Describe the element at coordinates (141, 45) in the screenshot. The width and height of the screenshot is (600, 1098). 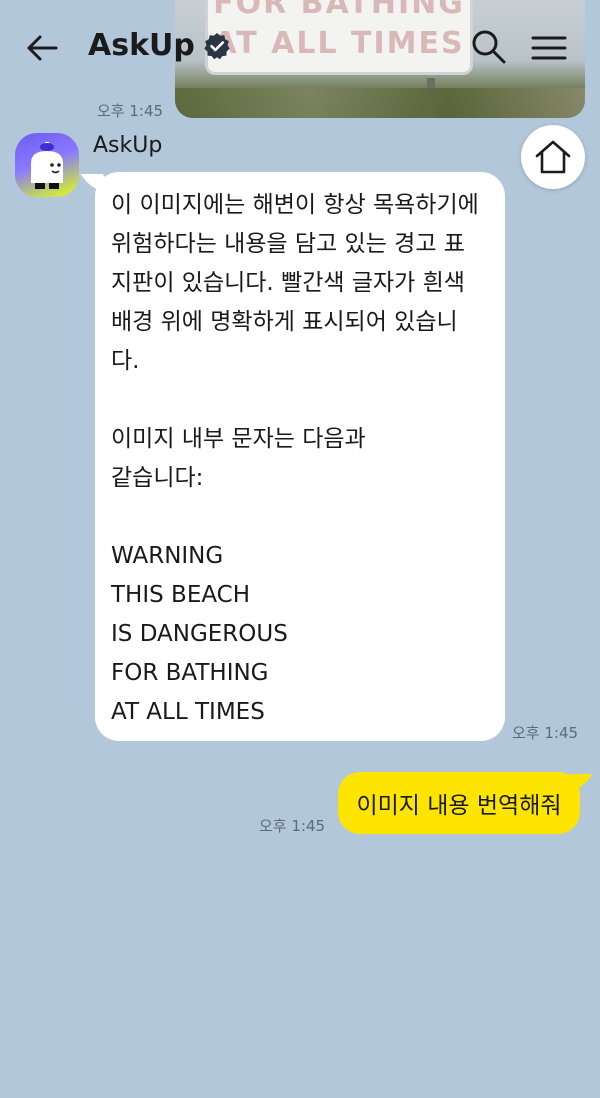
I see `chat-title: AskUp` at that location.